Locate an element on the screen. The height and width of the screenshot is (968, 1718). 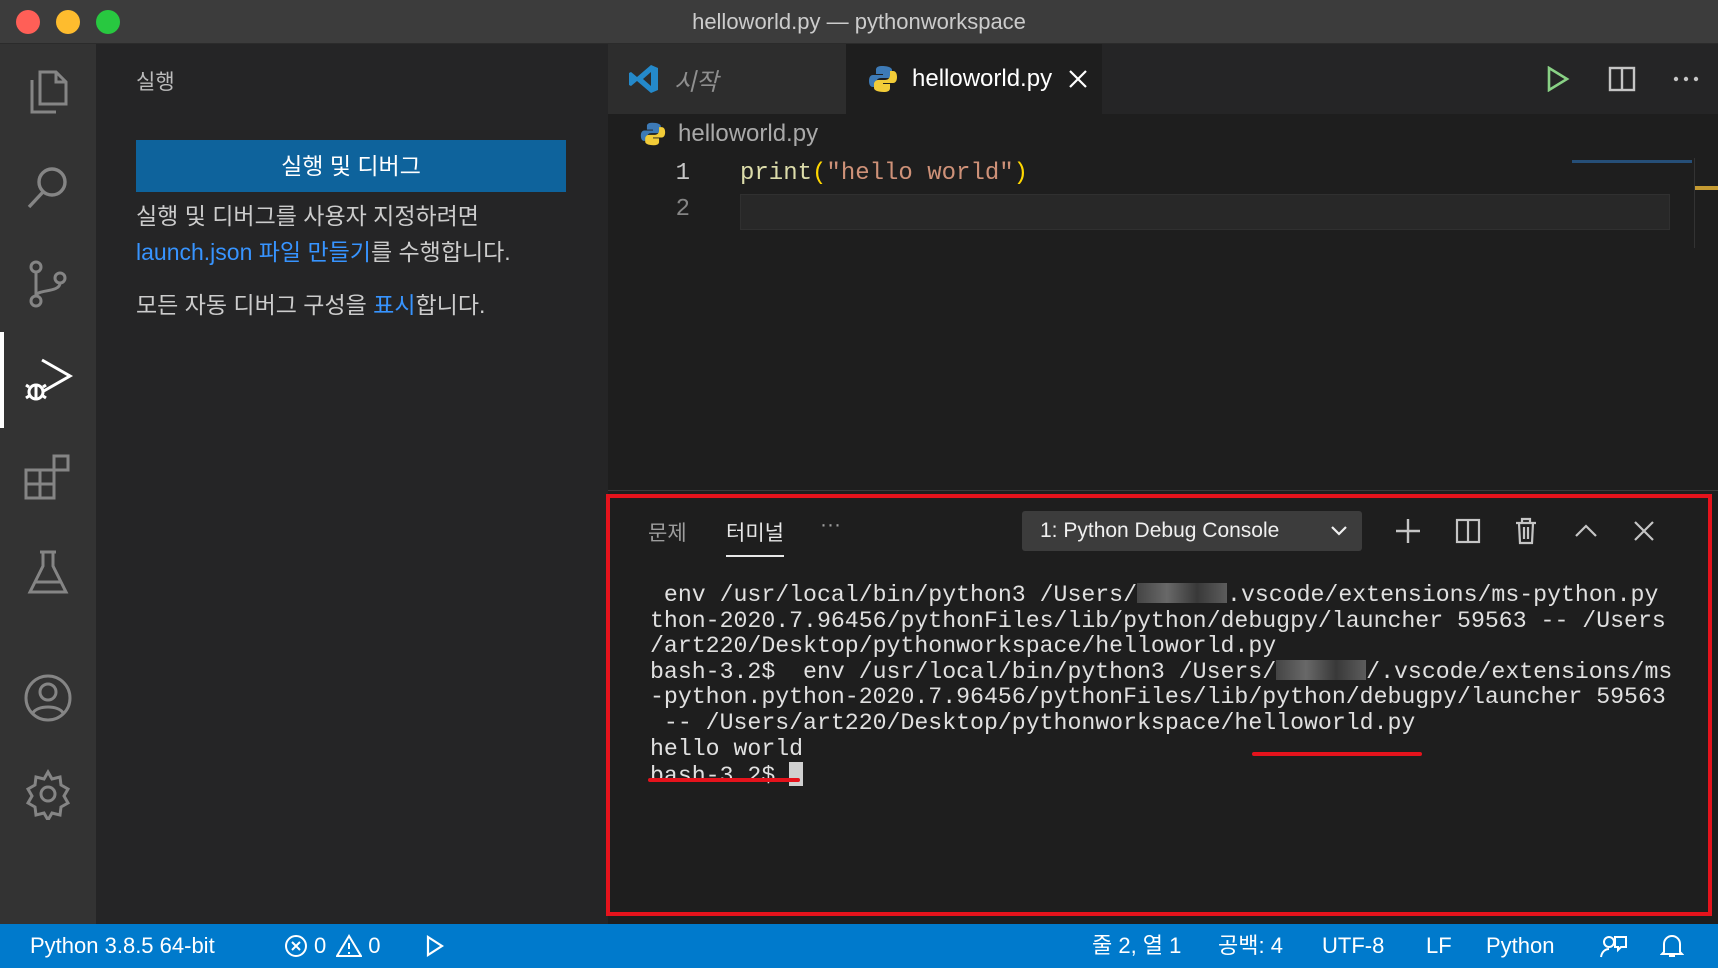
editor-tab-bar: 시작 helloworld.py is located at coordinates (1163, 79).